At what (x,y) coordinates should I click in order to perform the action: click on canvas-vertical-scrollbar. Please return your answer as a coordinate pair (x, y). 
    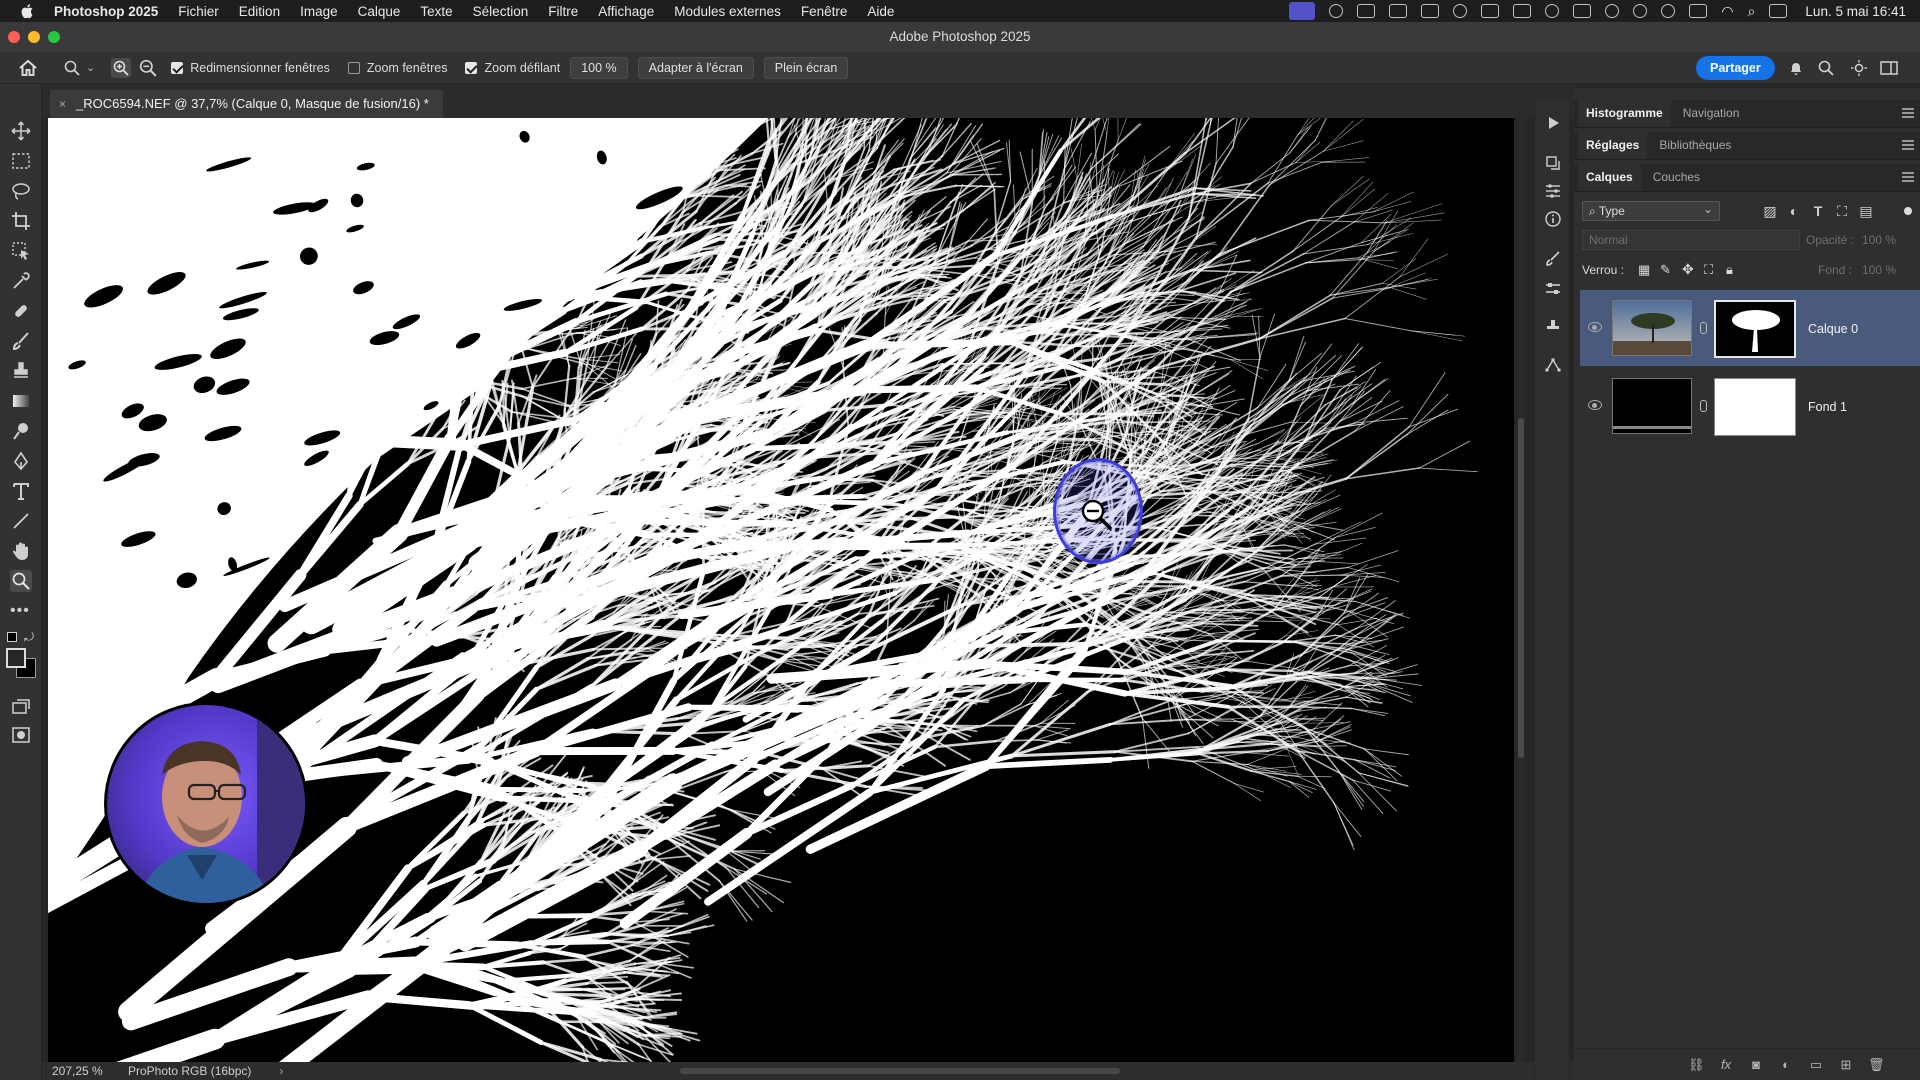
    Looking at the image, I should click on (1521, 590).